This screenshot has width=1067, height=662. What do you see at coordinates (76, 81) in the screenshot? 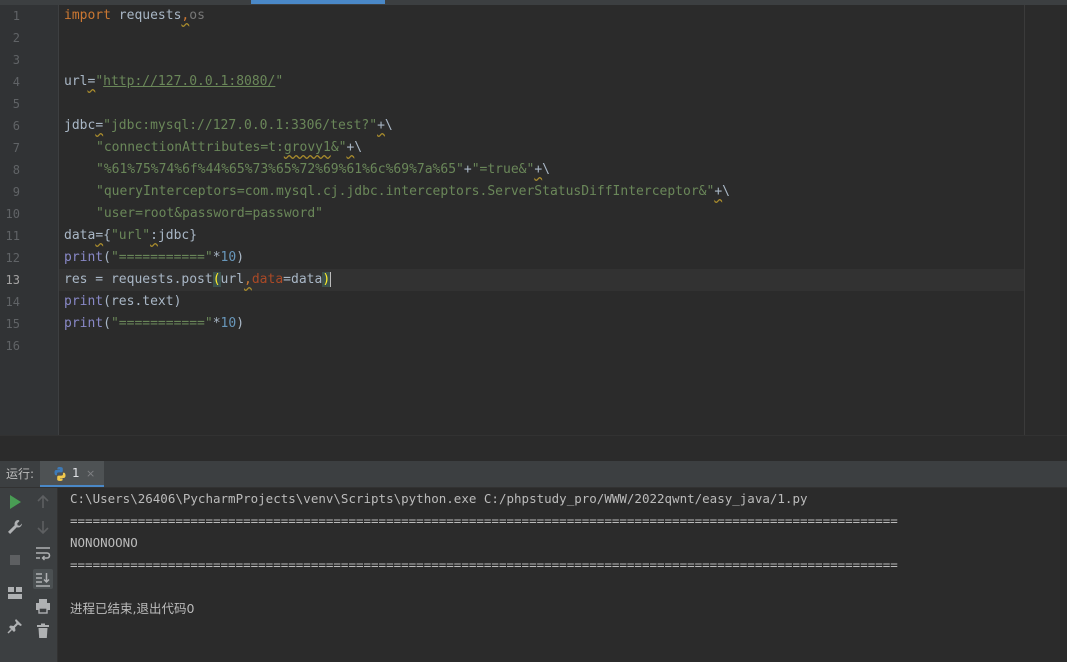
I see `code-token: url` at bounding box center [76, 81].